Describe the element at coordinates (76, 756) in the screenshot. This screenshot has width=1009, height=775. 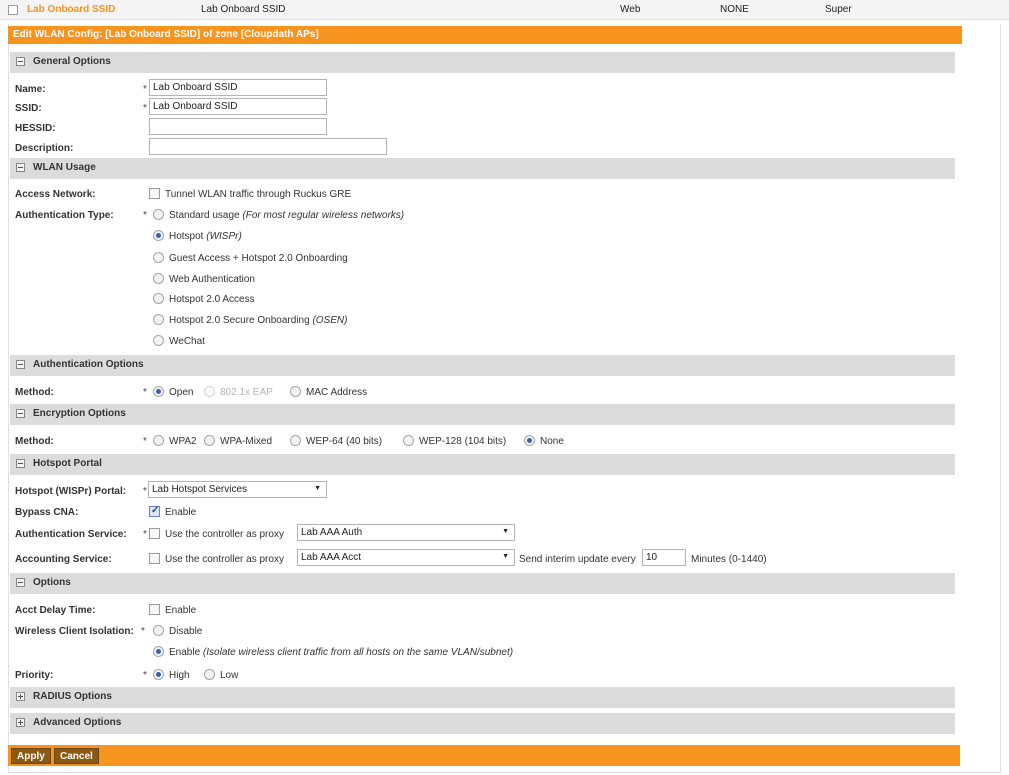
I see `cancel-button: Cancel` at that location.